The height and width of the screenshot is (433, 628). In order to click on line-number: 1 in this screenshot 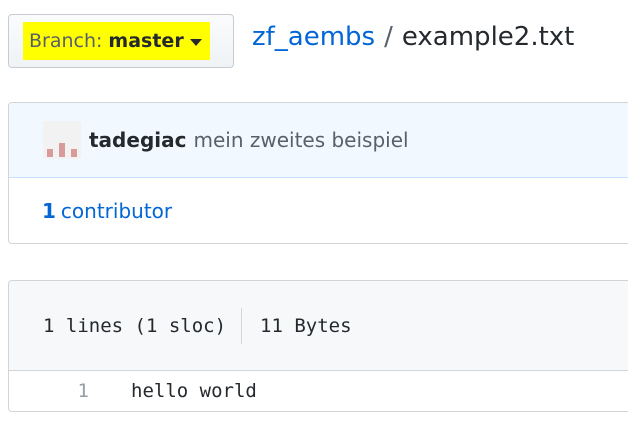, I will do `click(49, 391)`.